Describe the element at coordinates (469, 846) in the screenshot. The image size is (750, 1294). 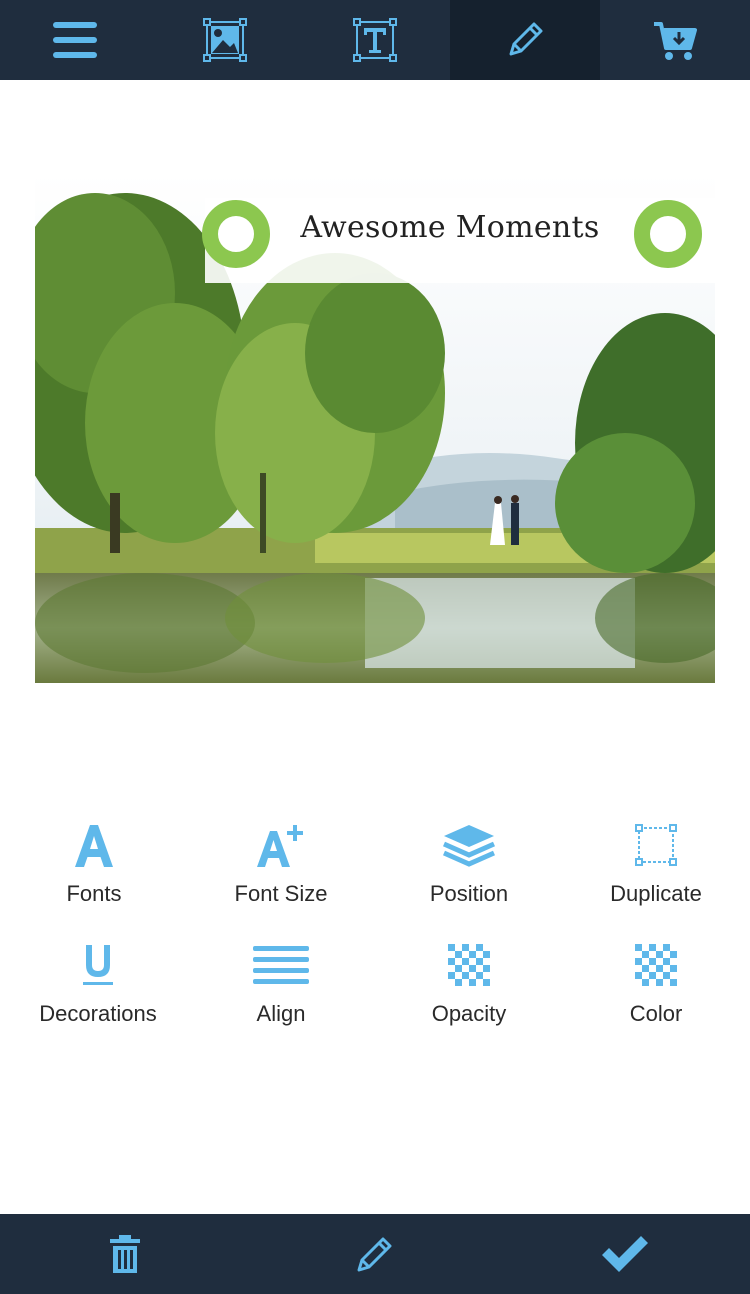
I see `layers-icon` at that location.